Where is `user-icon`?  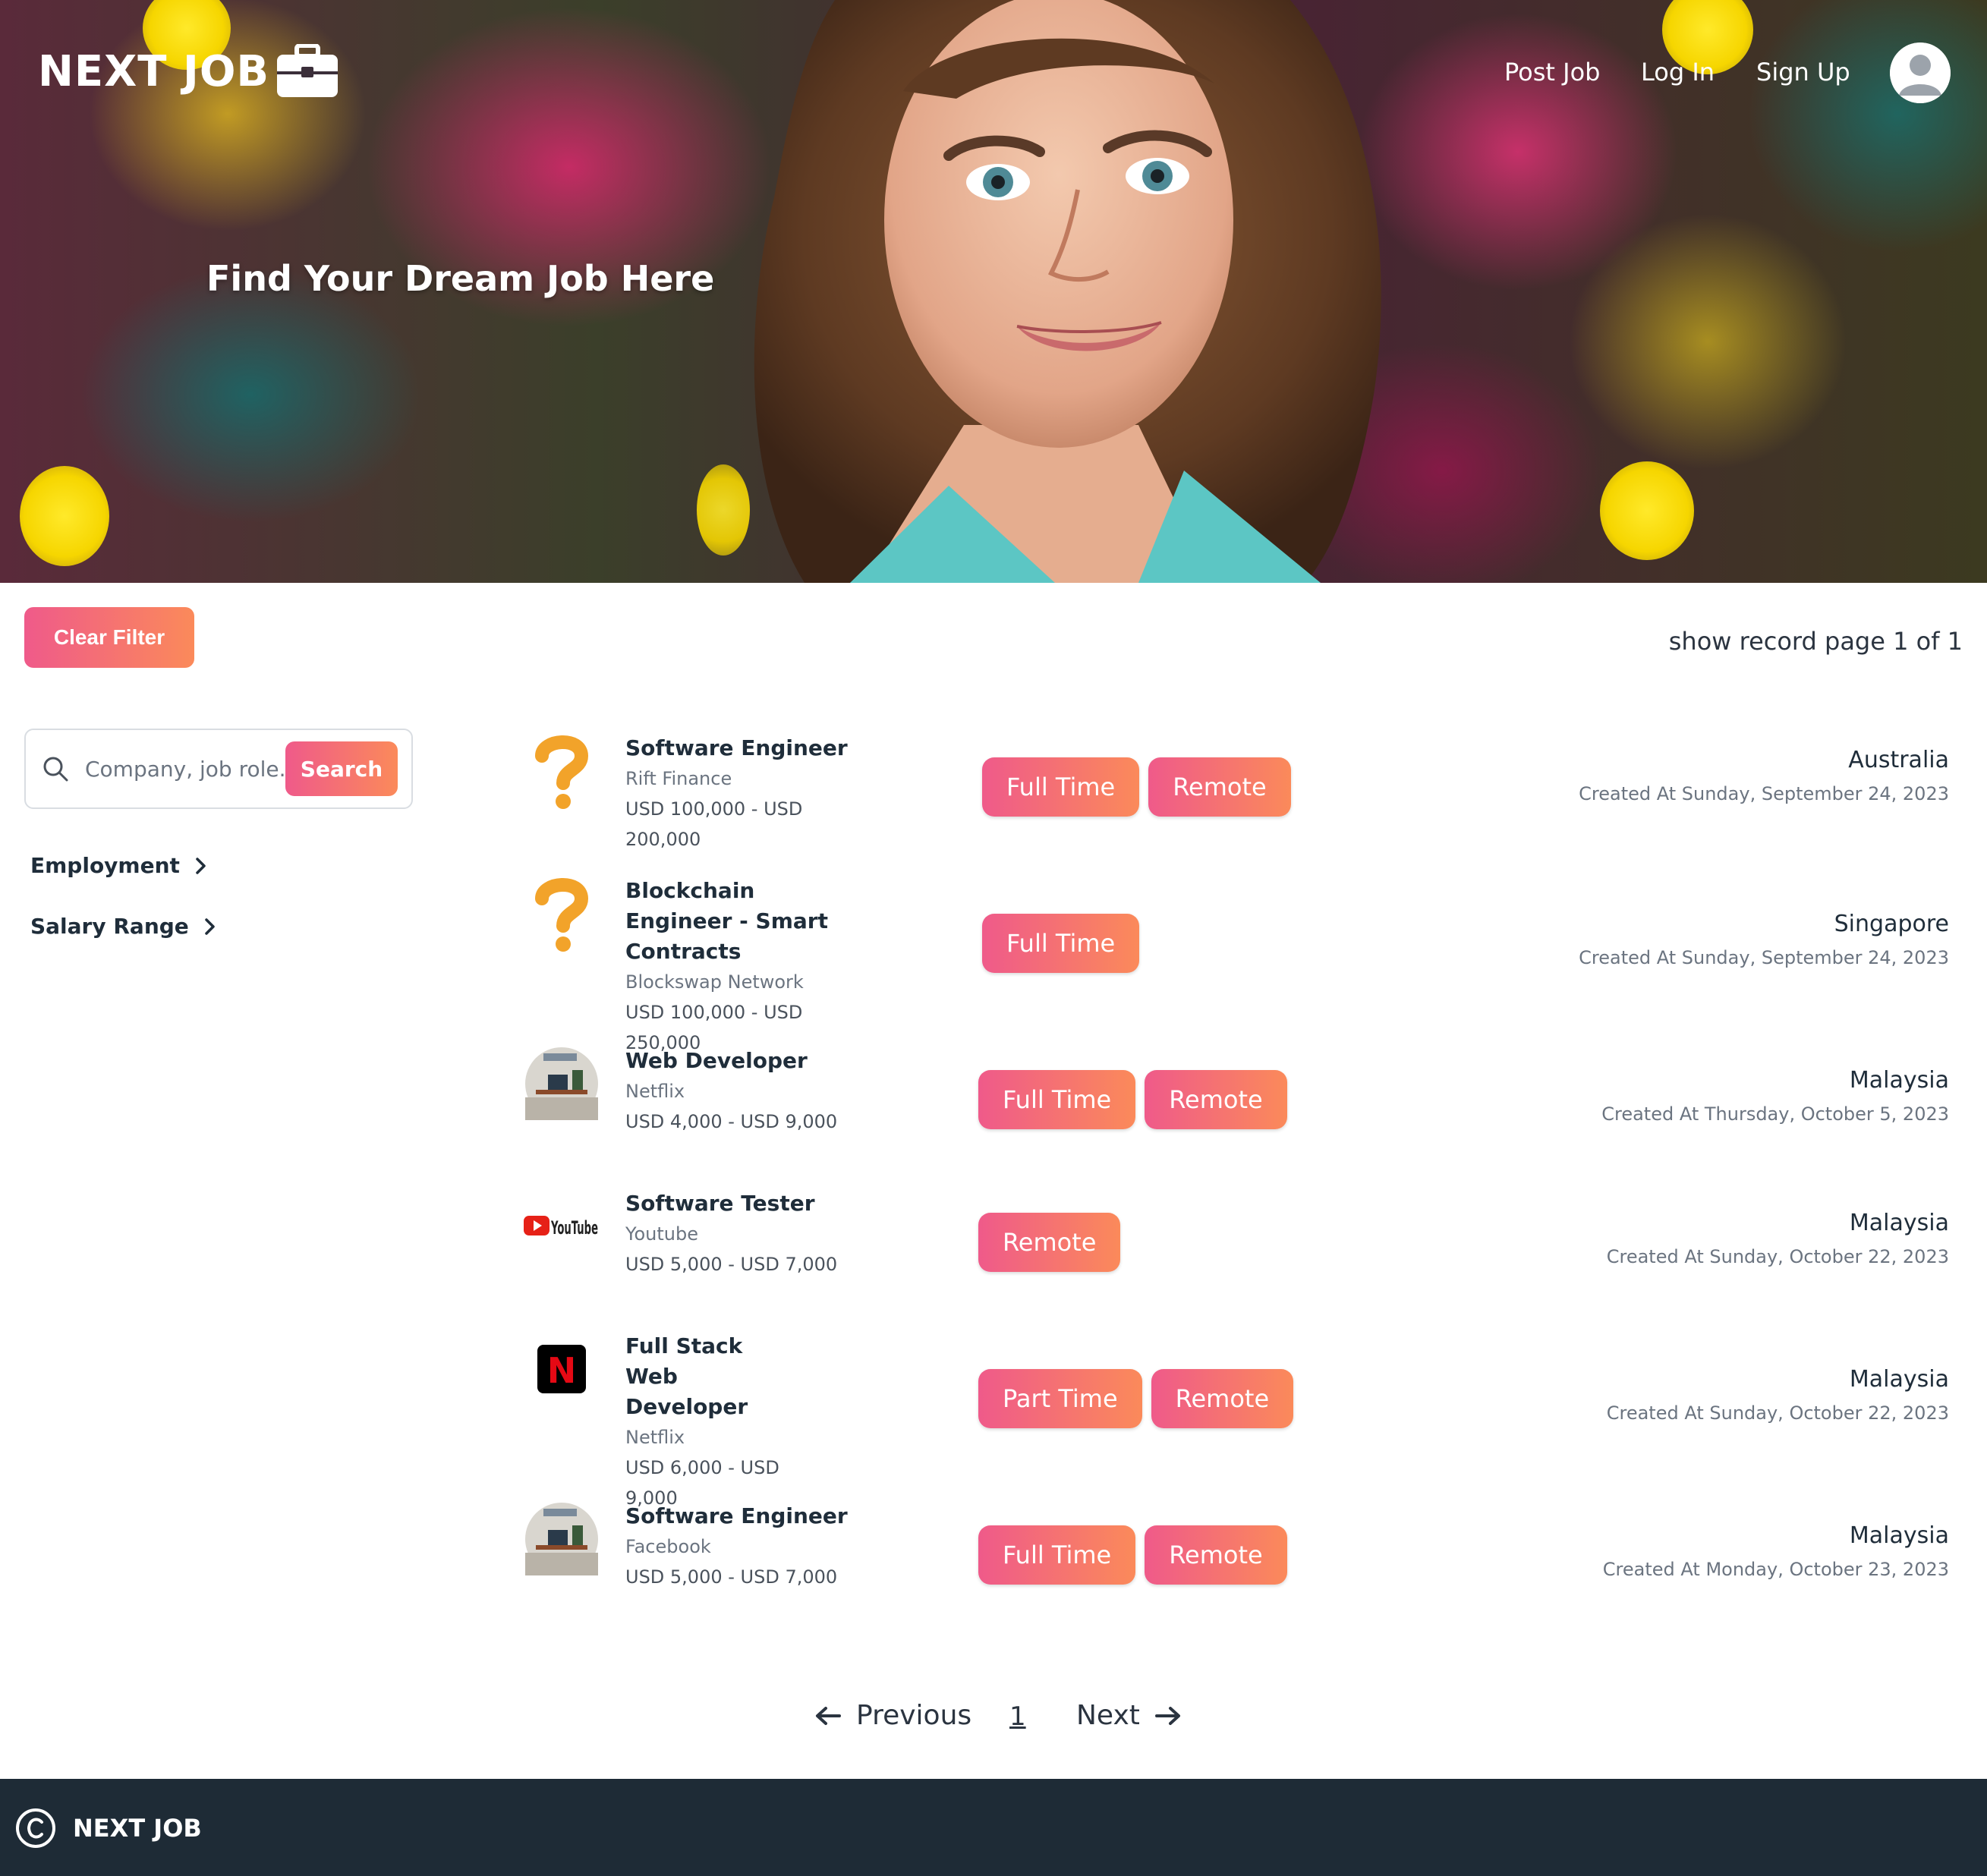
user-icon is located at coordinates (1920, 72).